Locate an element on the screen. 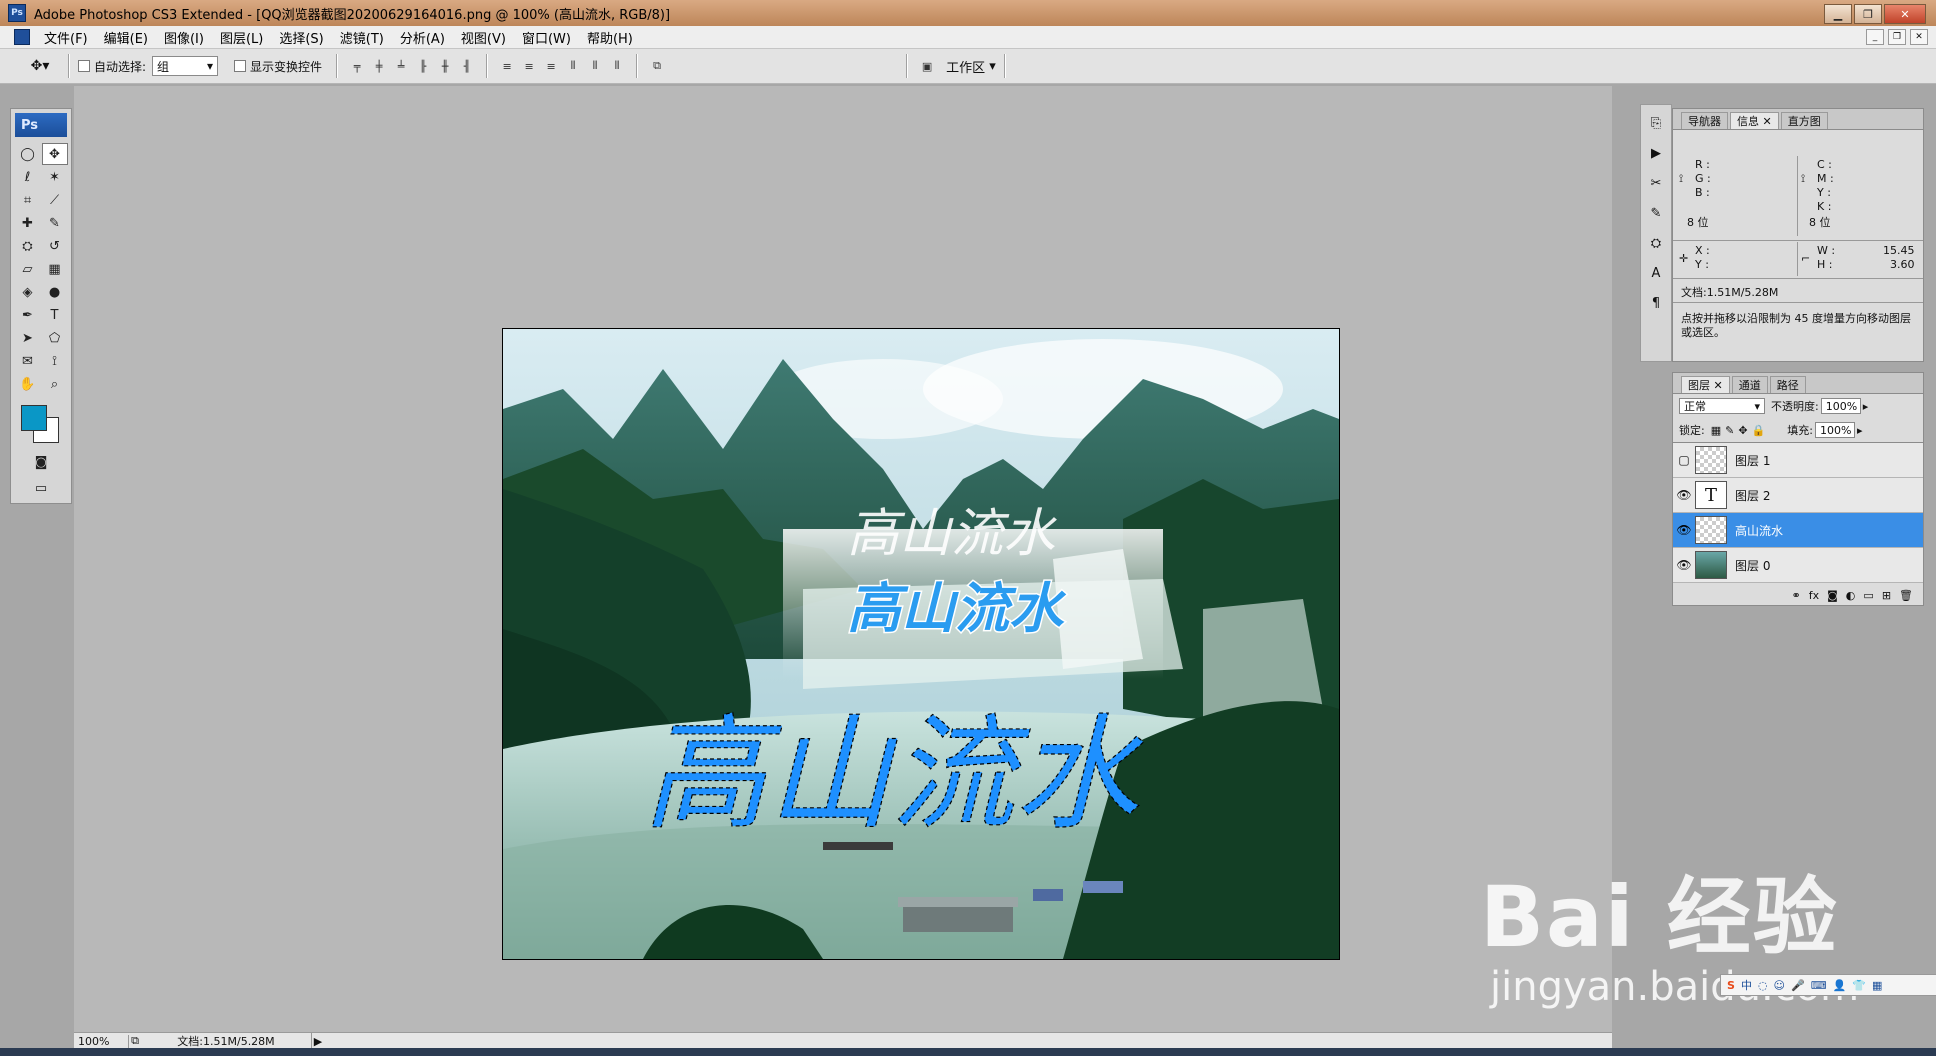 The image size is (1936, 1056). status-menu-arrow-icon: ▶ is located at coordinates (318, 1041).